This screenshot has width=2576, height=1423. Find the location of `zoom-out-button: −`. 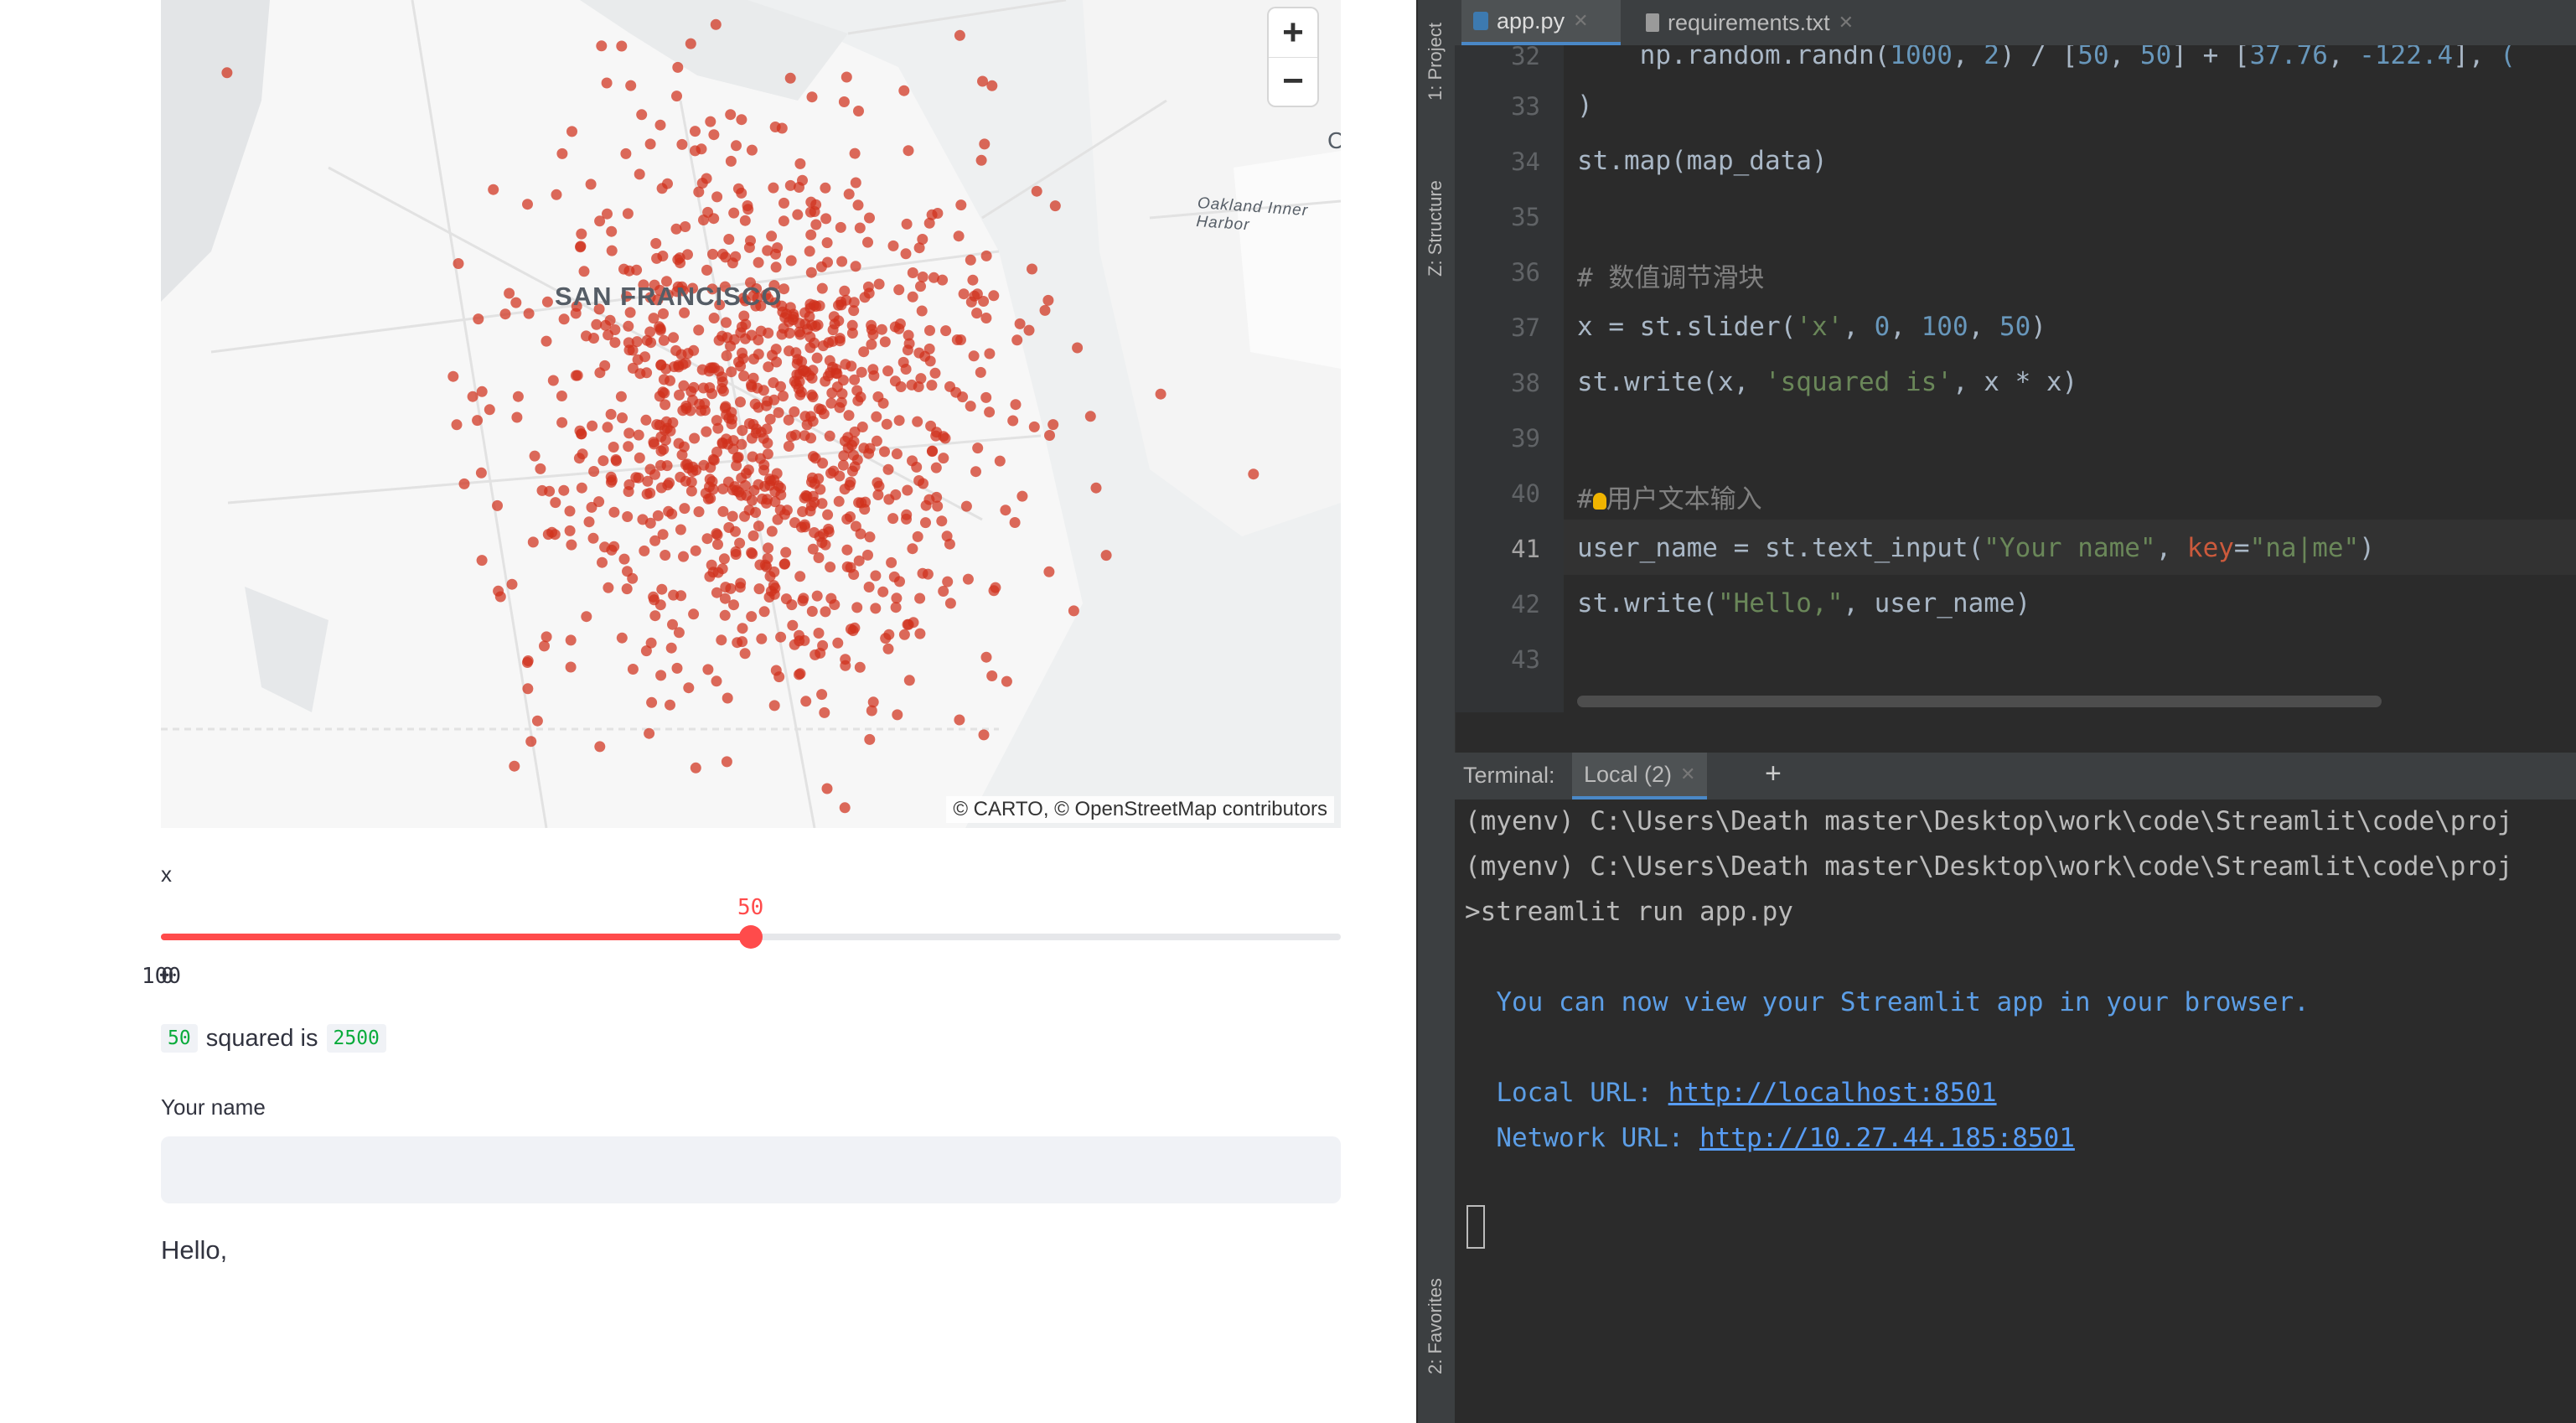

zoom-out-button: − is located at coordinates (1293, 81).